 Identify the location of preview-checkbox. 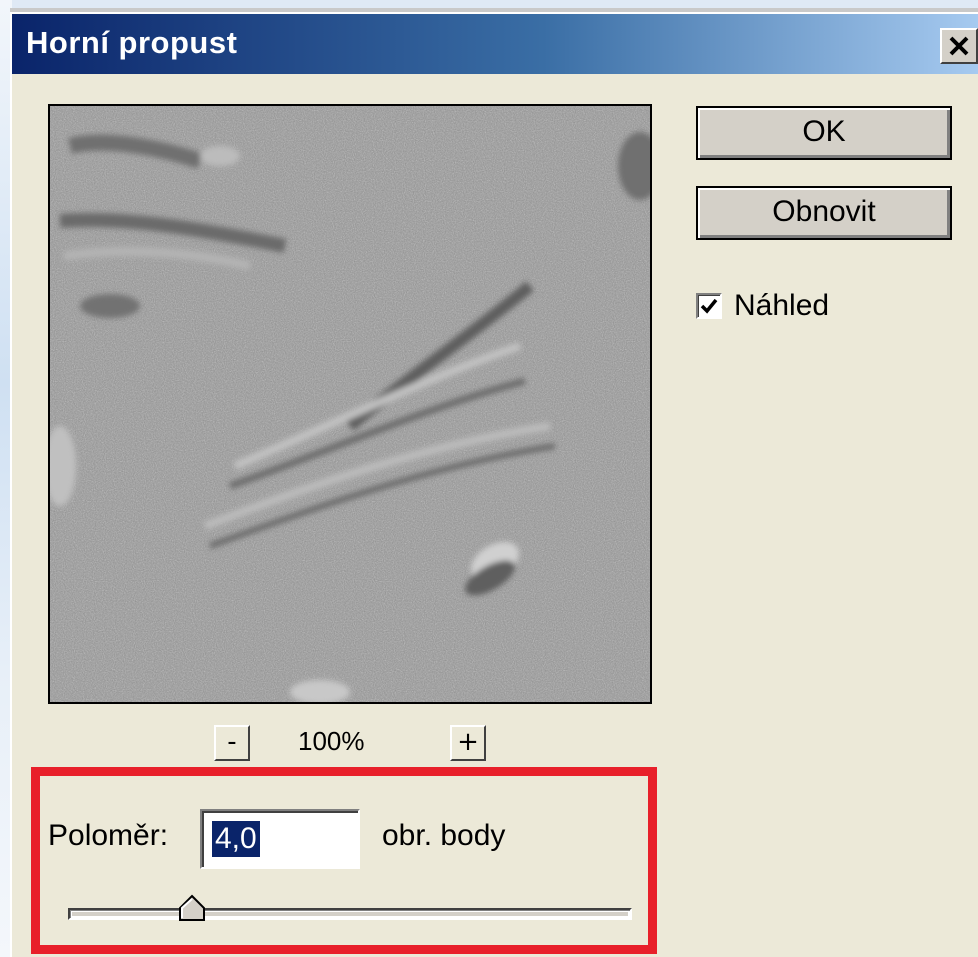
(709, 306).